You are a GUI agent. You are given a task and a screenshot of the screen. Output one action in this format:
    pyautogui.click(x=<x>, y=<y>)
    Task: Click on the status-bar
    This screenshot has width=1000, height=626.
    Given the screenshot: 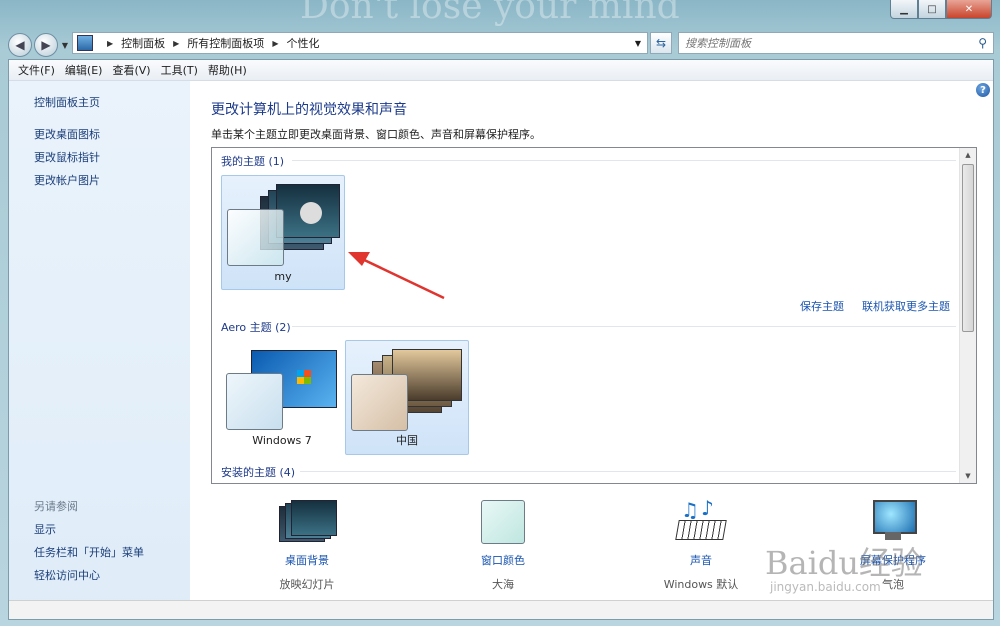 What is the action you would take?
    pyautogui.click(x=501, y=609)
    